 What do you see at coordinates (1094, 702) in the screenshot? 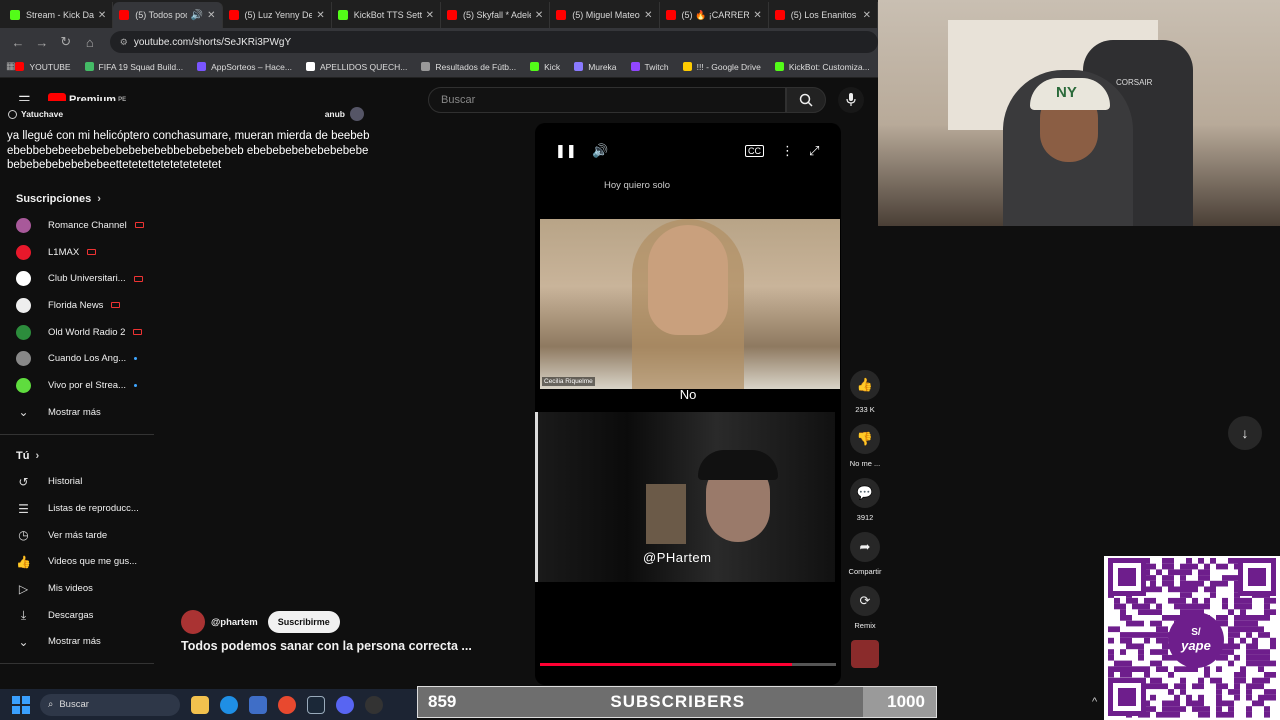
I see `tray-chevron-icon: ^` at bounding box center [1094, 702].